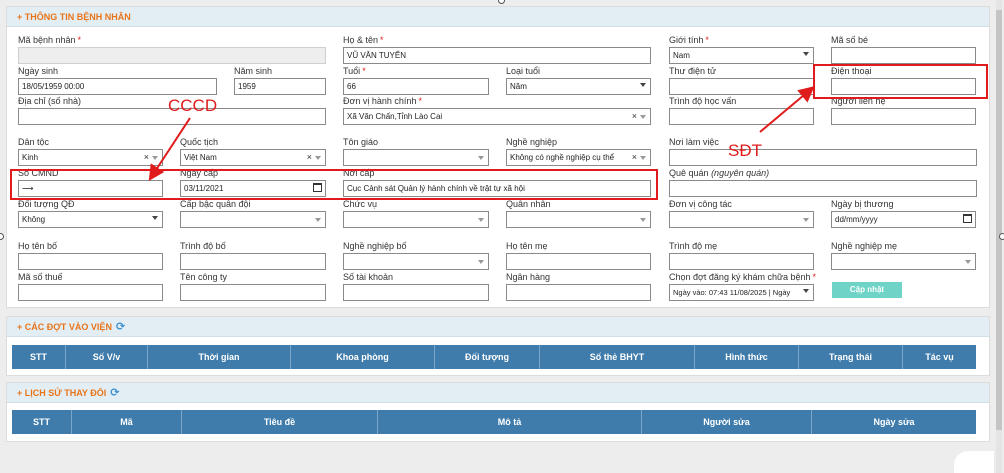 The width and height of the screenshot is (1004, 473). I want to click on tuoi-input: 66, so click(416, 86).